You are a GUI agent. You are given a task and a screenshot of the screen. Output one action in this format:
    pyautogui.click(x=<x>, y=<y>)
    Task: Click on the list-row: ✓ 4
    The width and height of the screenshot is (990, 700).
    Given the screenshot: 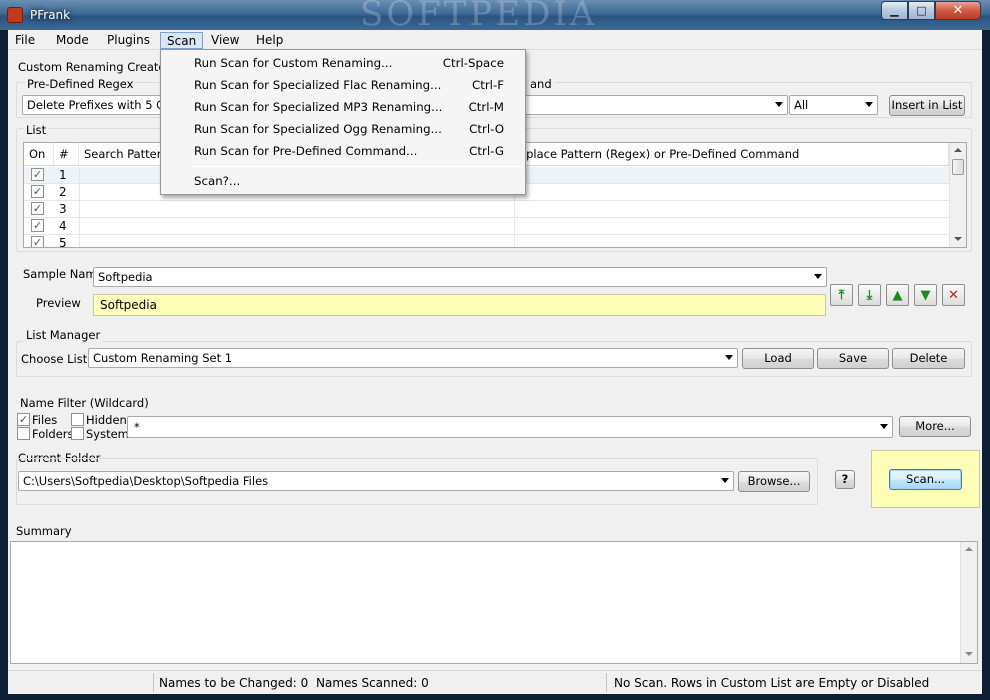 What is the action you would take?
    pyautogui.click(x=486, y=226)
    